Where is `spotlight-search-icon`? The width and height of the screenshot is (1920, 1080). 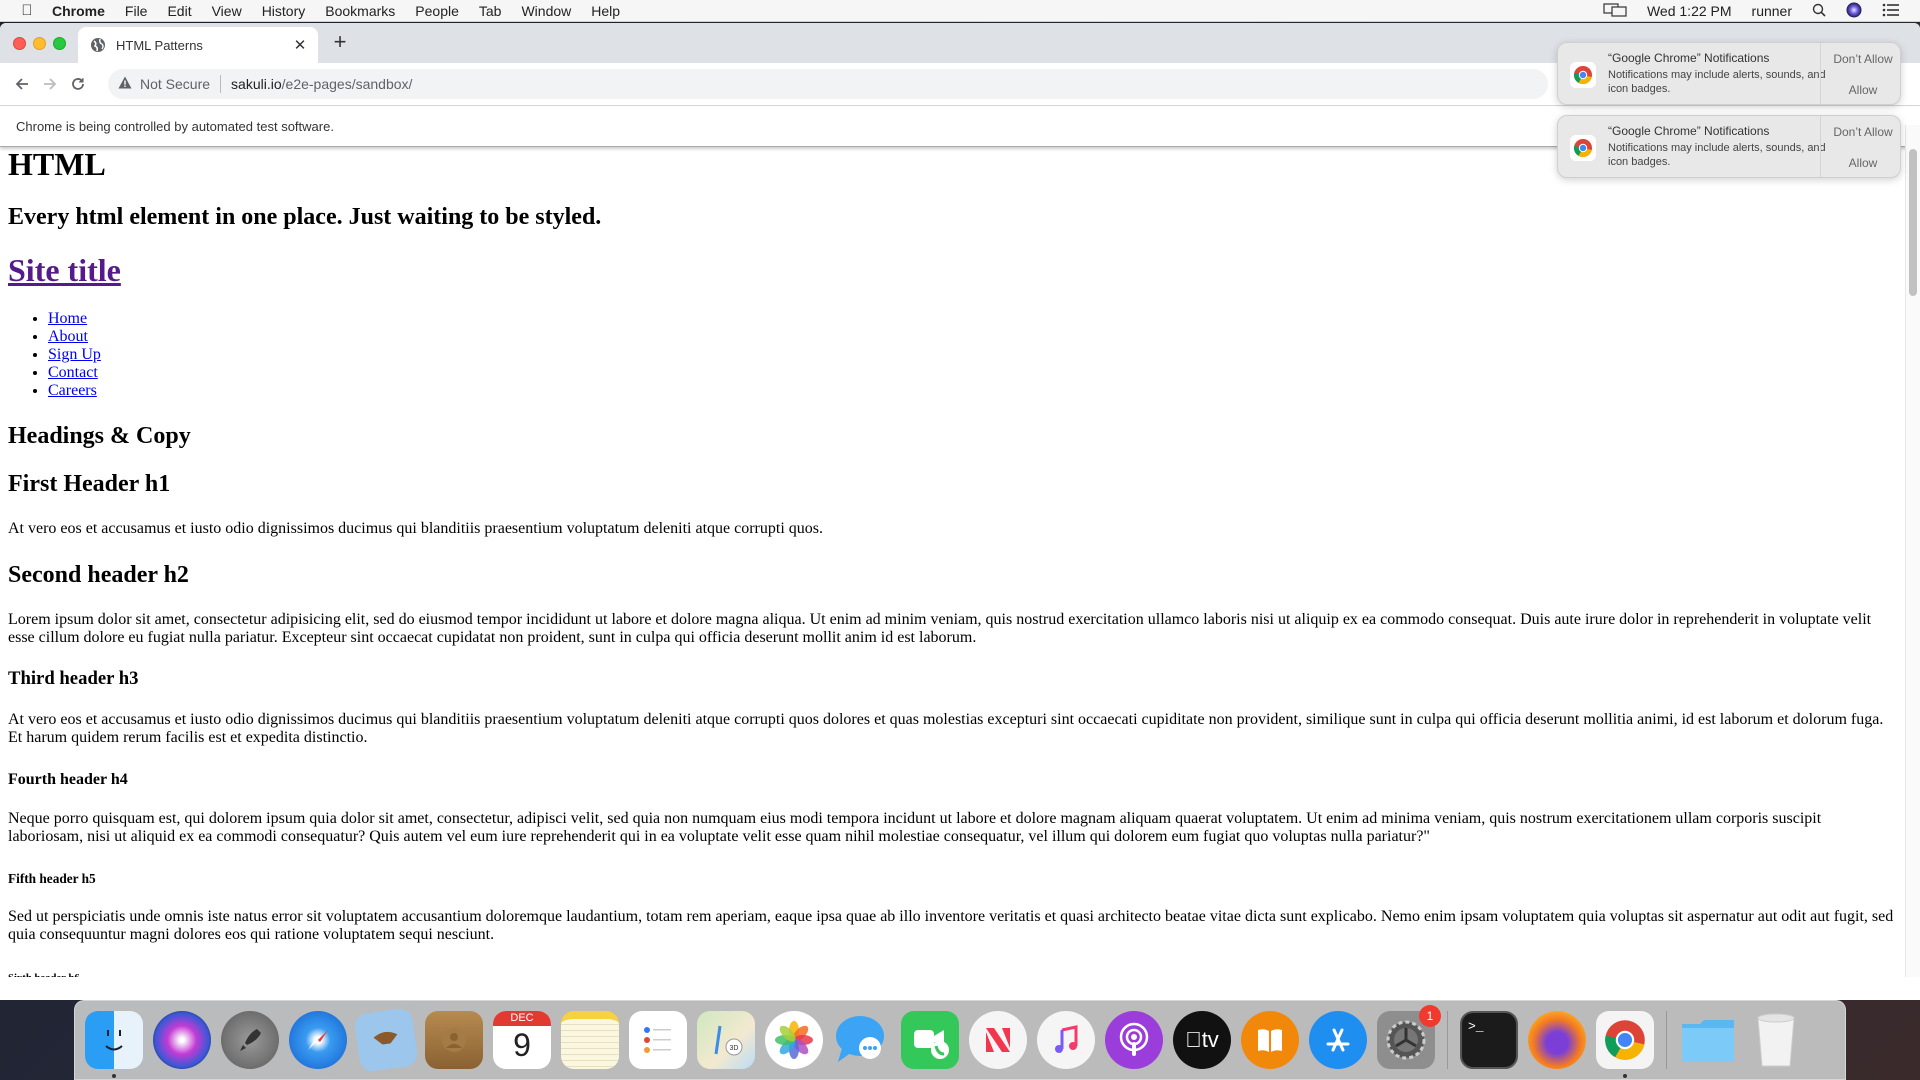
spotlight-search-icon is located at coordinates (1819, 11).